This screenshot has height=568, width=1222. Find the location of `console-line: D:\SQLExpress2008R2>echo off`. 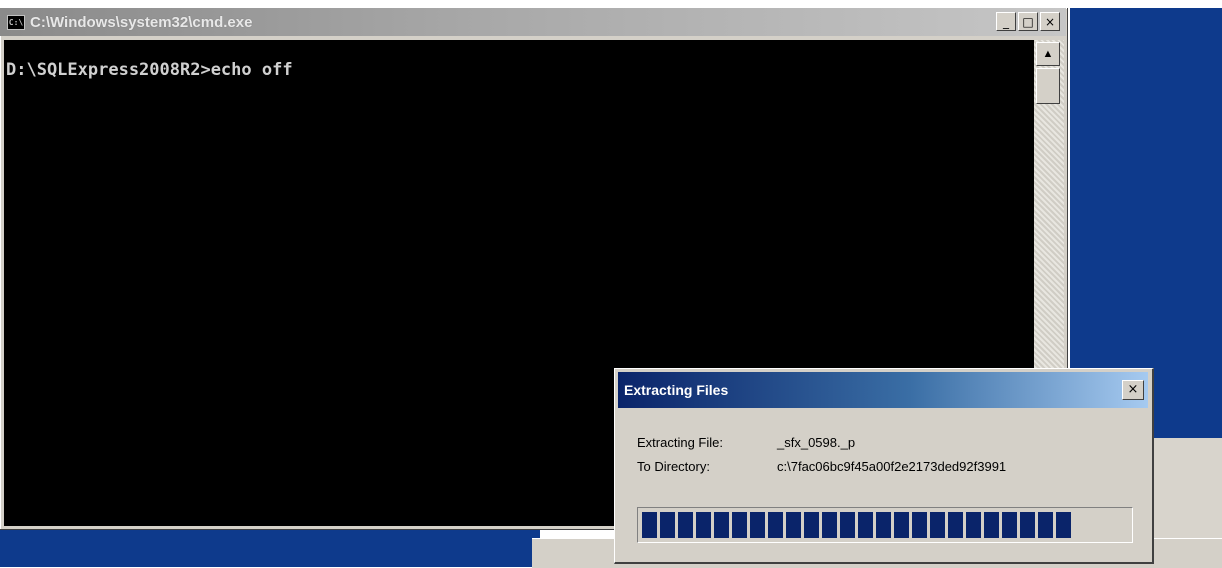

console-line: D:\SQLExpress2008R2>echo off is located at coordinates (149, 70).